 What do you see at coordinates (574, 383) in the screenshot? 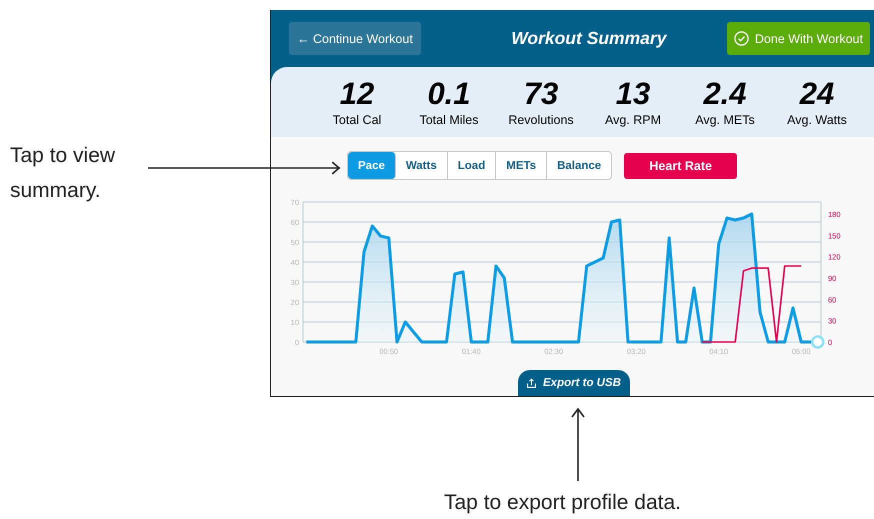
I see `export-to-usb-button: Export to USB` at bounding box center [574, 383].